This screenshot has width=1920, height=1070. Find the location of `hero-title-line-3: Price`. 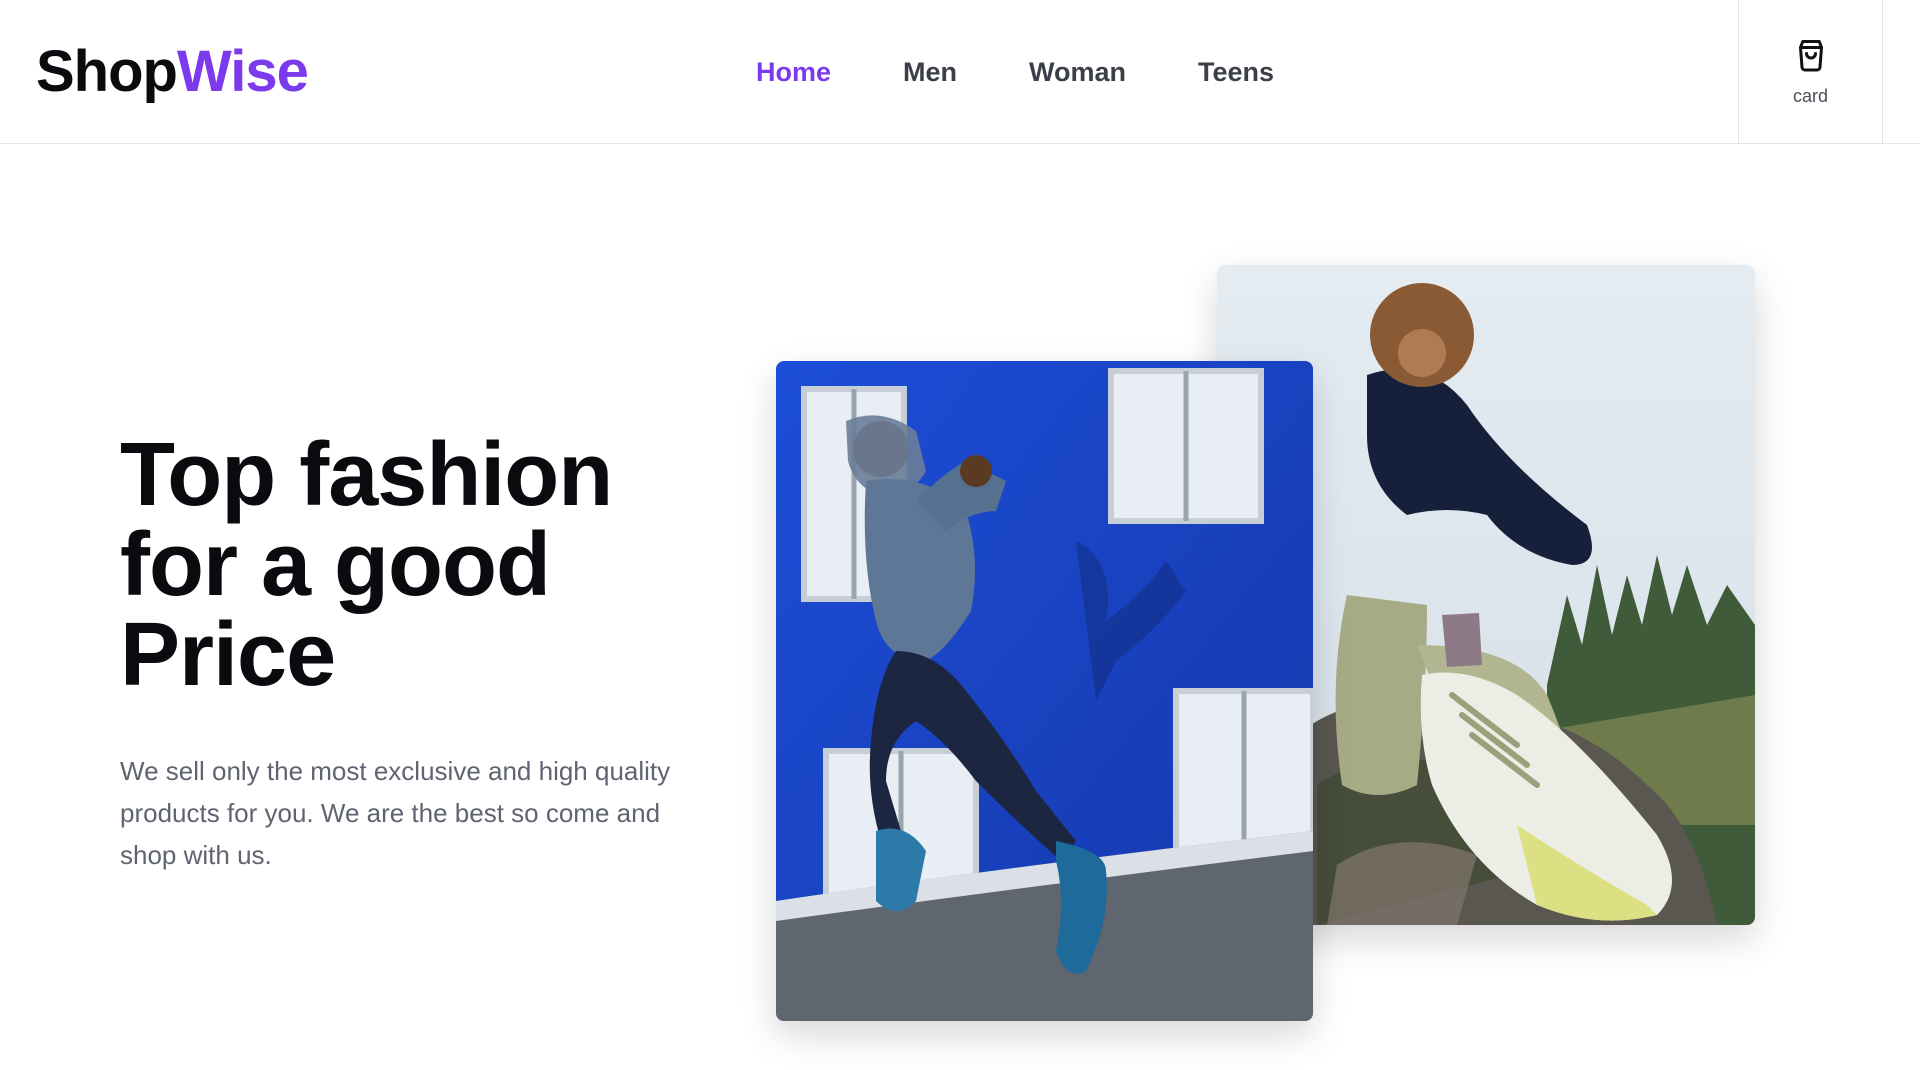

hero-title-line-3: Price is located at coordinates (228, 655).